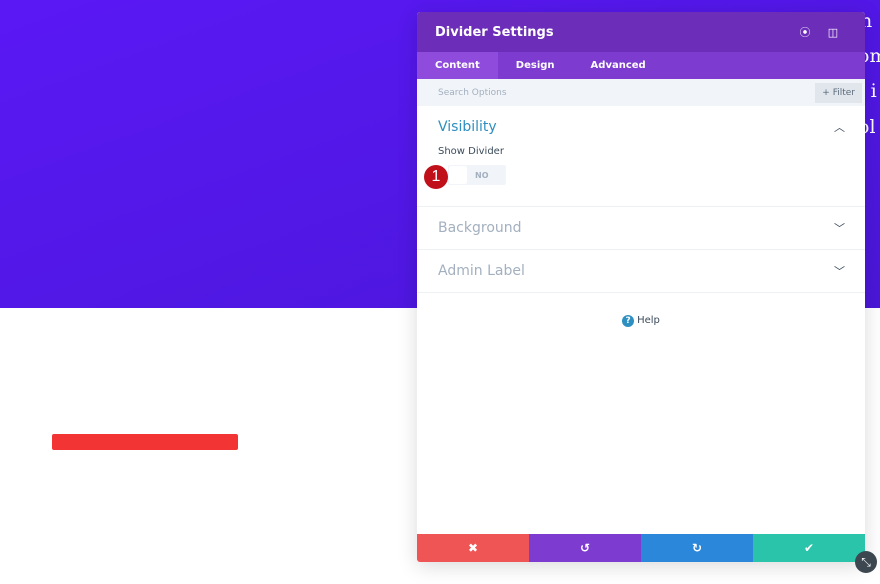 The width and height of the screenshot is (880, 584). What do you see at coordinates (641, 92) in the screenshot?
I see `search-options-input: Search Options + Filter` at bounding box center [641, 92].